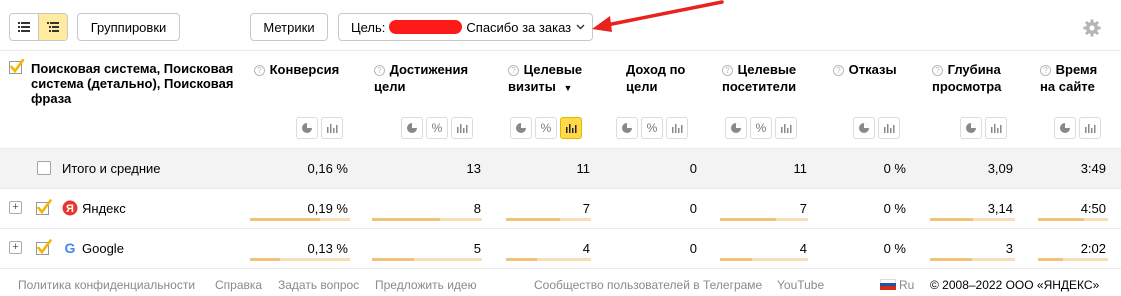  What do you see at coordinates (289, 27) in the screenshot?
I see `metrics-button: Метрики` at bounding box center [289, 27].